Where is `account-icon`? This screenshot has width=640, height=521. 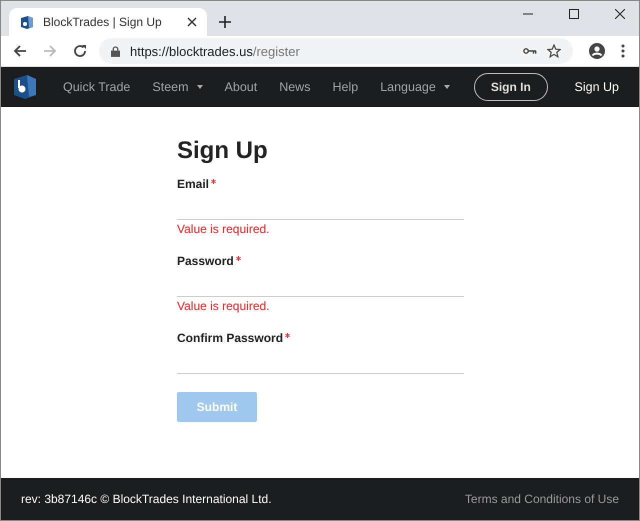
account-icon is located at coordinates (597, 51).